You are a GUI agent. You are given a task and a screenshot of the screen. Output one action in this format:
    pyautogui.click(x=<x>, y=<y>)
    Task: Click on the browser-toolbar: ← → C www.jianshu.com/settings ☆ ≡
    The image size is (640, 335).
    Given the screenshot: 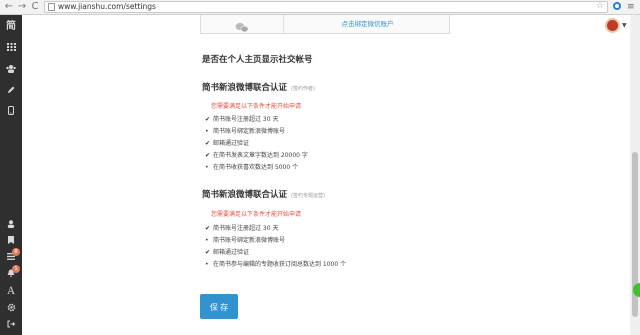 What is the action you would take?
    pyautogui.click(x=320, y=7)
    